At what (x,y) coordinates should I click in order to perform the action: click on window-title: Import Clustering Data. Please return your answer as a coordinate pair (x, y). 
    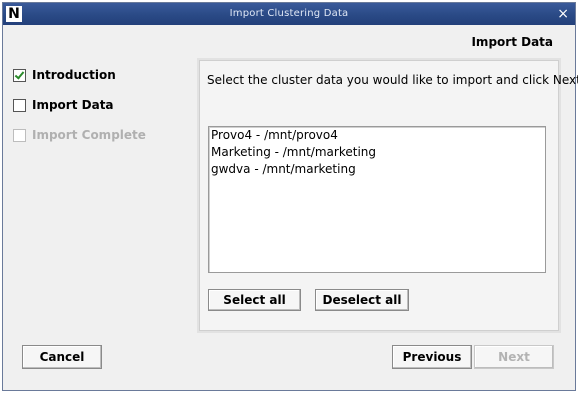
    Looking at the image, I should click on (289, 13).